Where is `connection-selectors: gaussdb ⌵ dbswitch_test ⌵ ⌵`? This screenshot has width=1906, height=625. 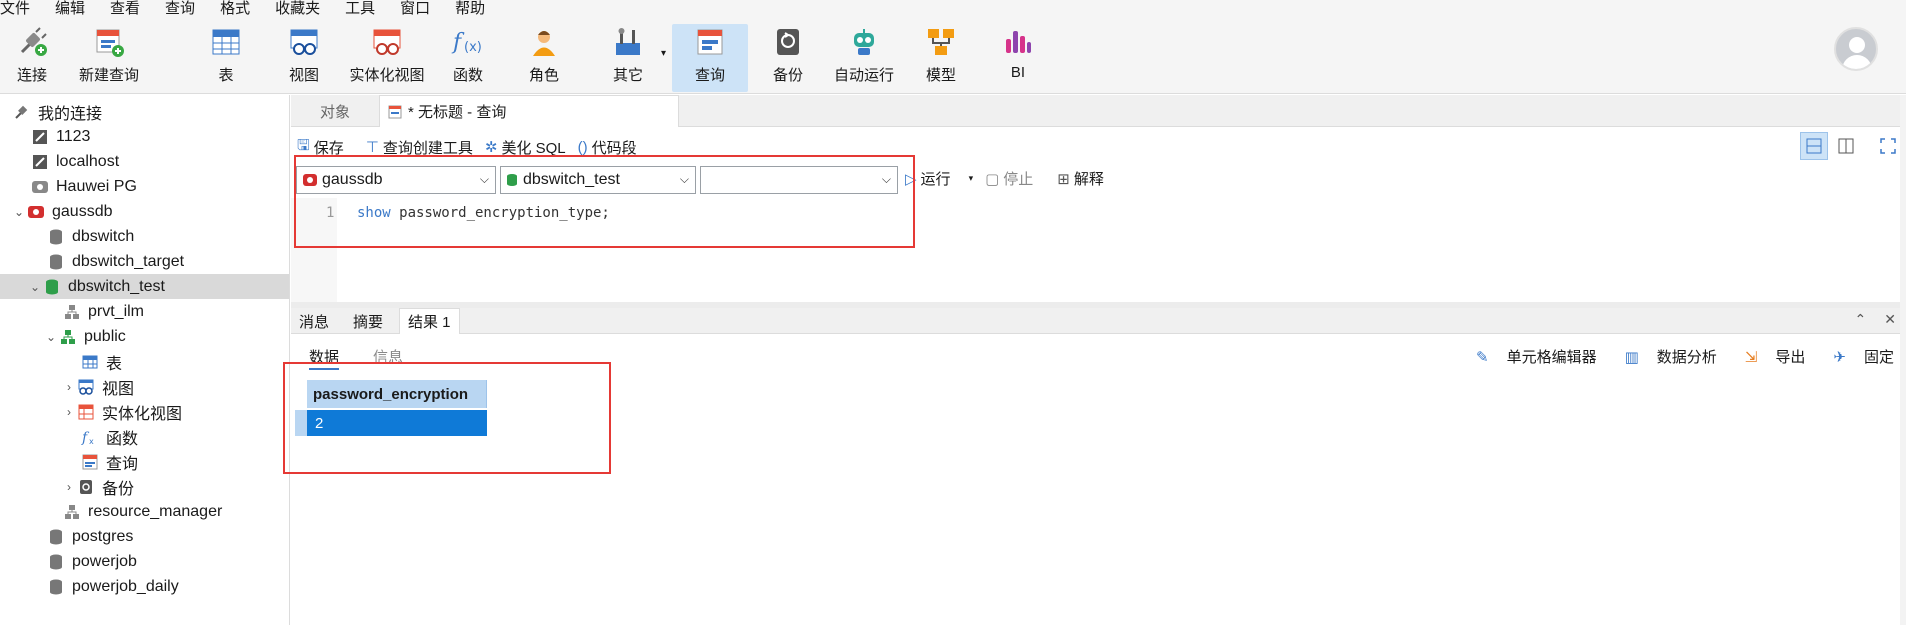
connection-selectors: gaussdb ⌵ dbswitch_test ⌵ ⌵ is located at coordinates (599, 180).